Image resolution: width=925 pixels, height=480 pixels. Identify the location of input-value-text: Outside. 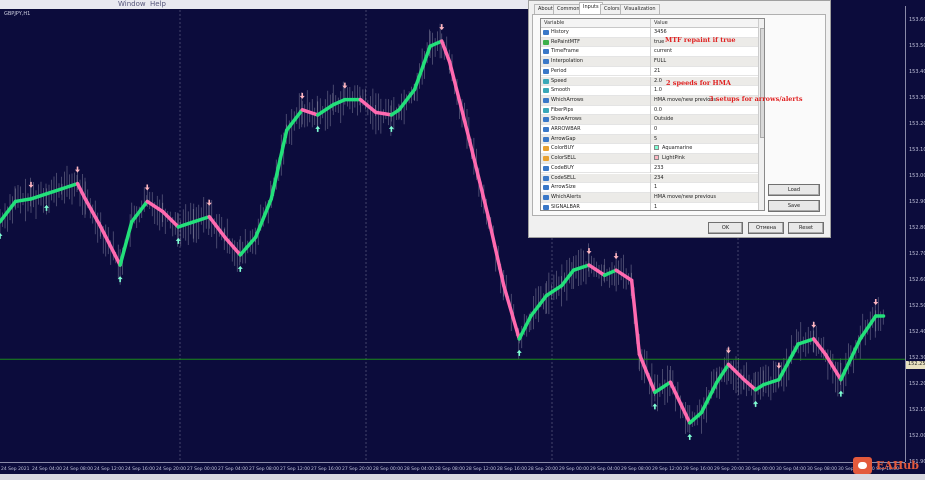
(664, 119).